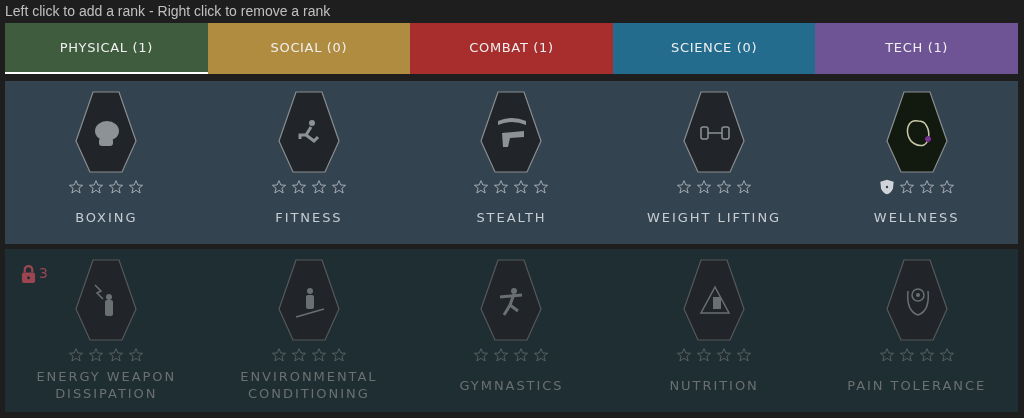  I want to click on skill-name: FITNESS, so click(309, 217).